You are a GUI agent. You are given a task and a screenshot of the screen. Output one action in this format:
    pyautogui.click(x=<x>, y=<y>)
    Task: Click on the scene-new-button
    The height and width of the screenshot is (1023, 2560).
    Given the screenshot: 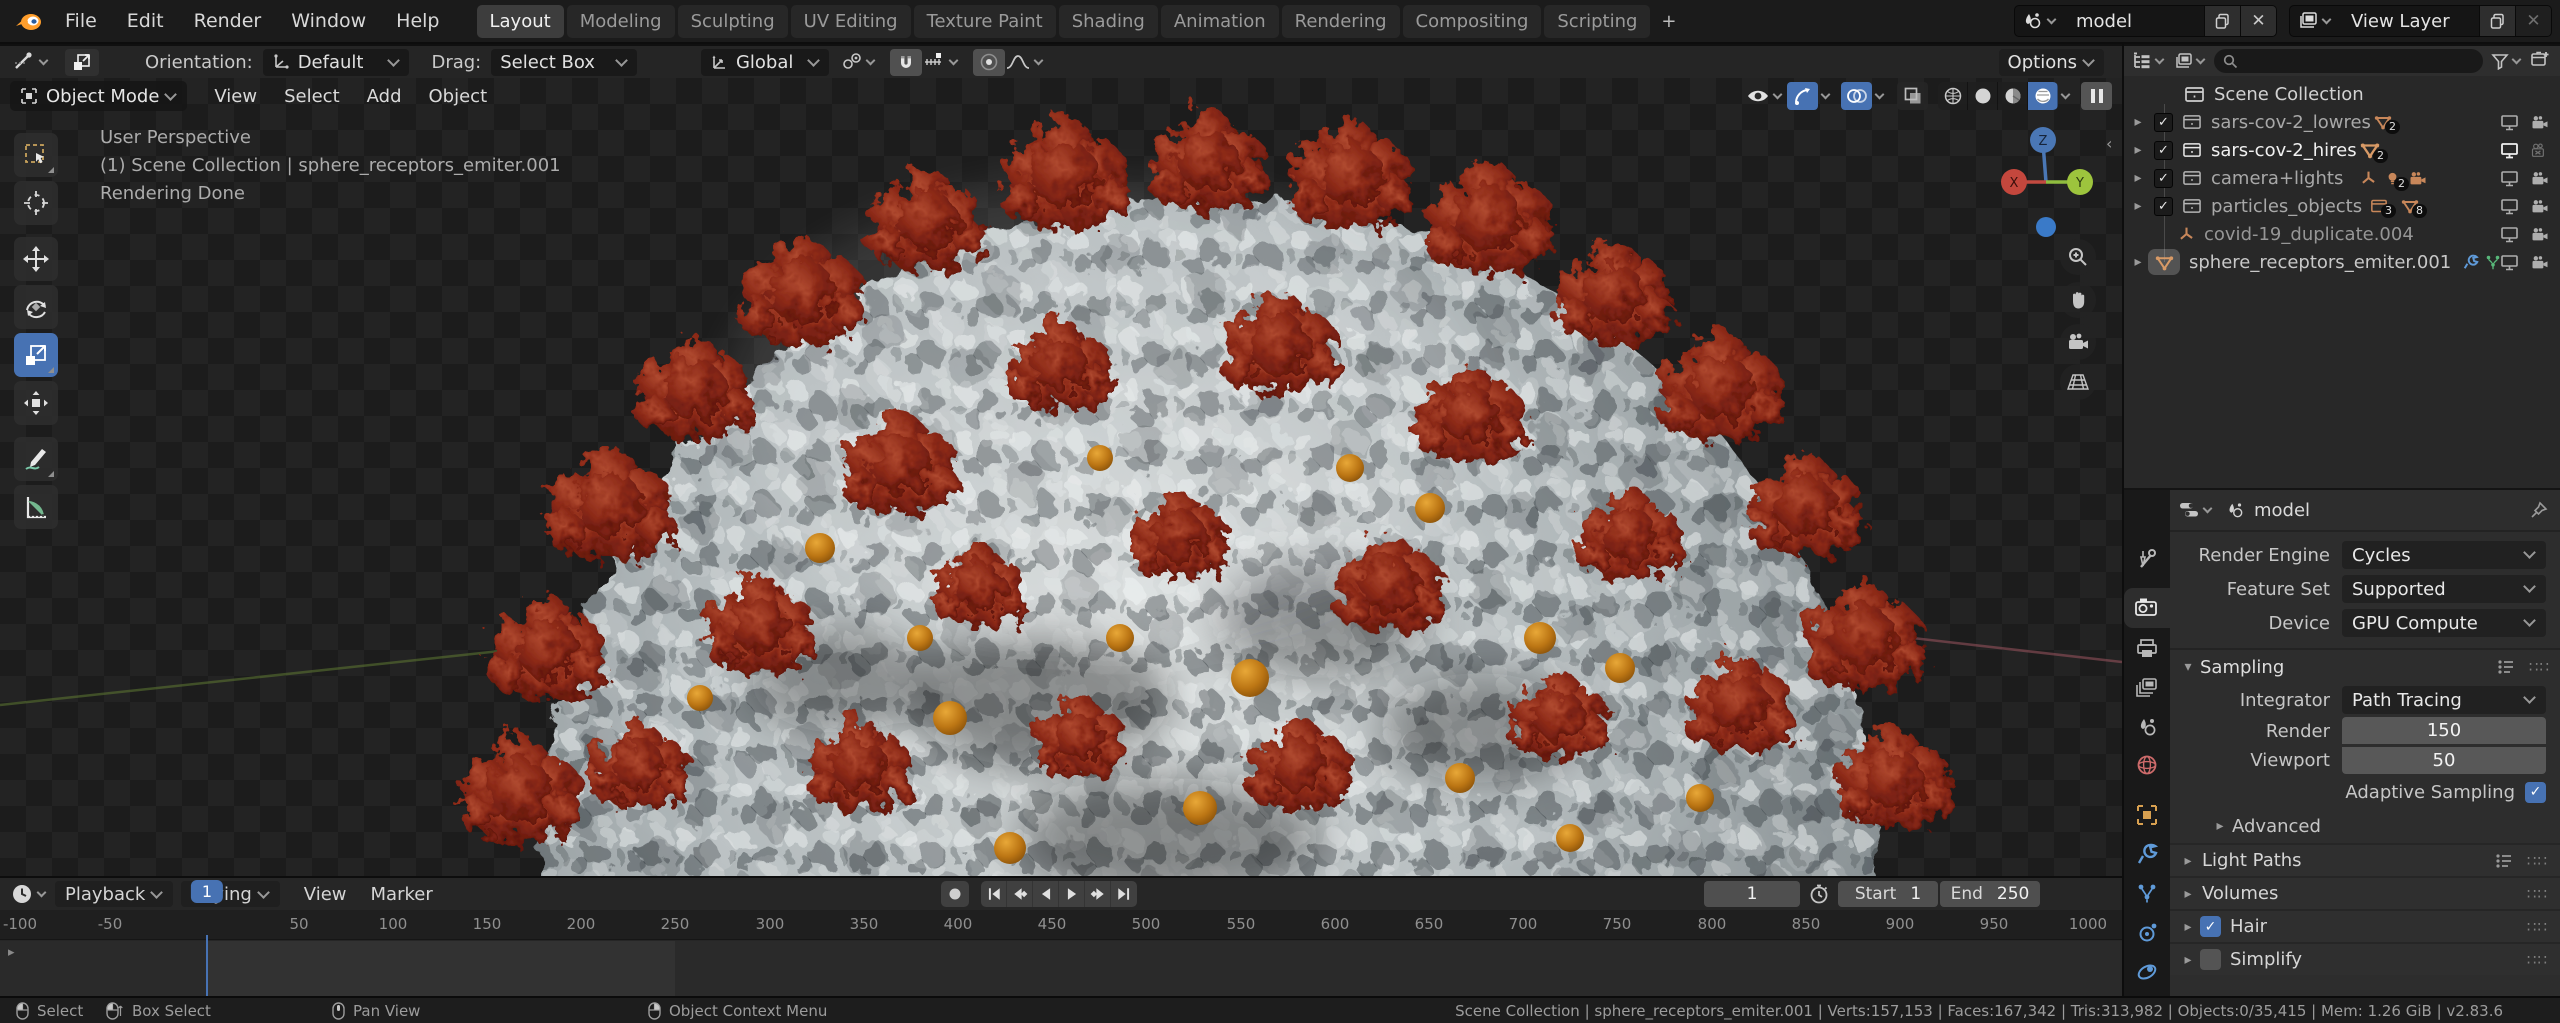 What is the action you would take?
    pyautogui.click(x=2222, y=21)
    